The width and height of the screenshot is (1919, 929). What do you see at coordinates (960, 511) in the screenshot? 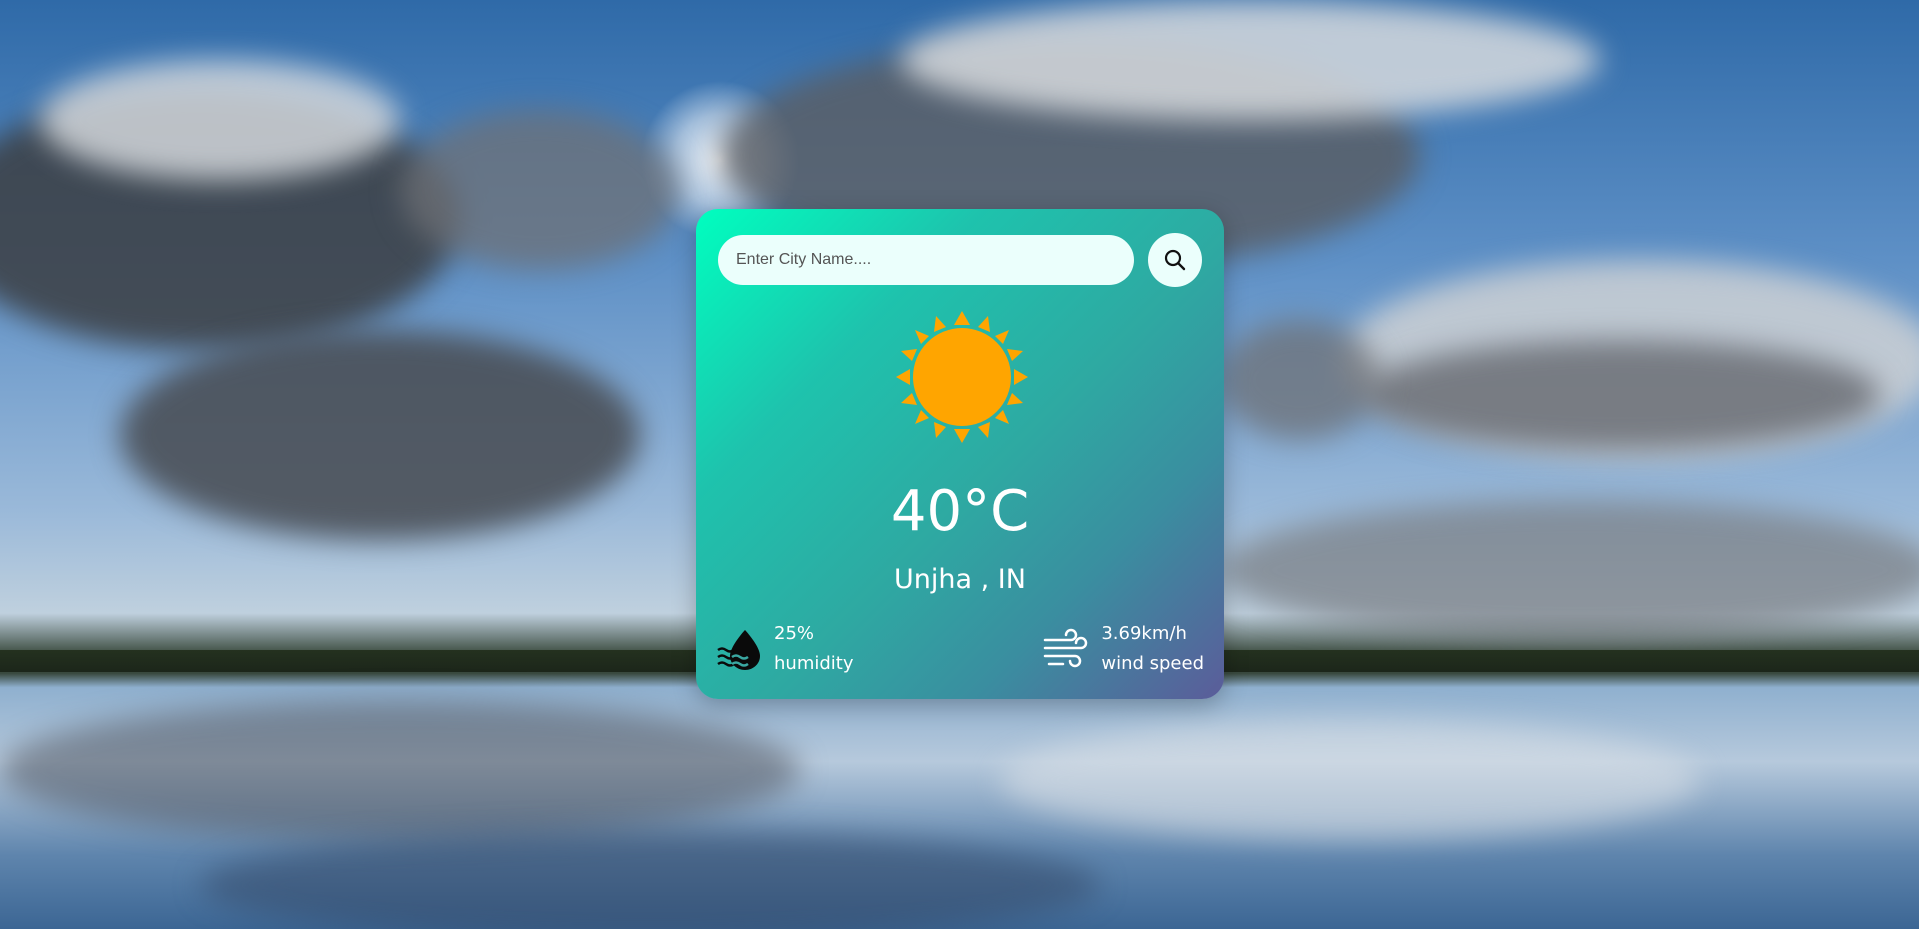
I see `temperature: 40°C` at bounding box center [960, 511].